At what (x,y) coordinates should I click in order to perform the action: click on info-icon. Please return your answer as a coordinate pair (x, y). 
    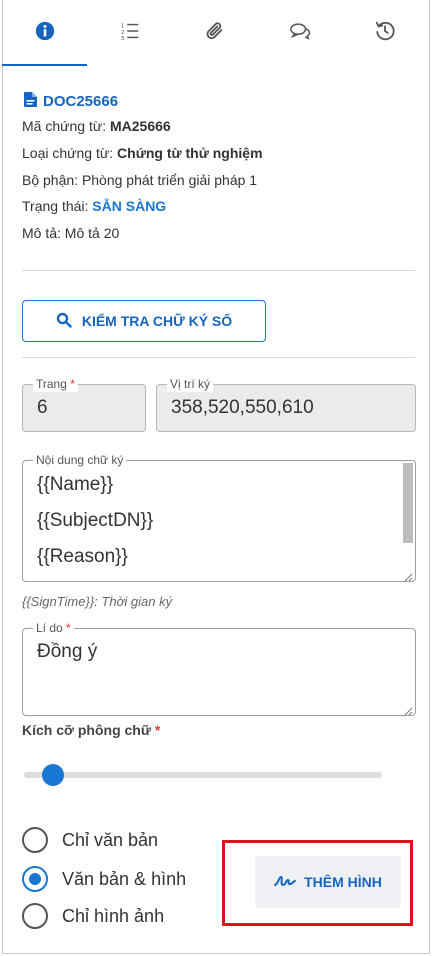
    Looking at the image, I should click on (45, 33).